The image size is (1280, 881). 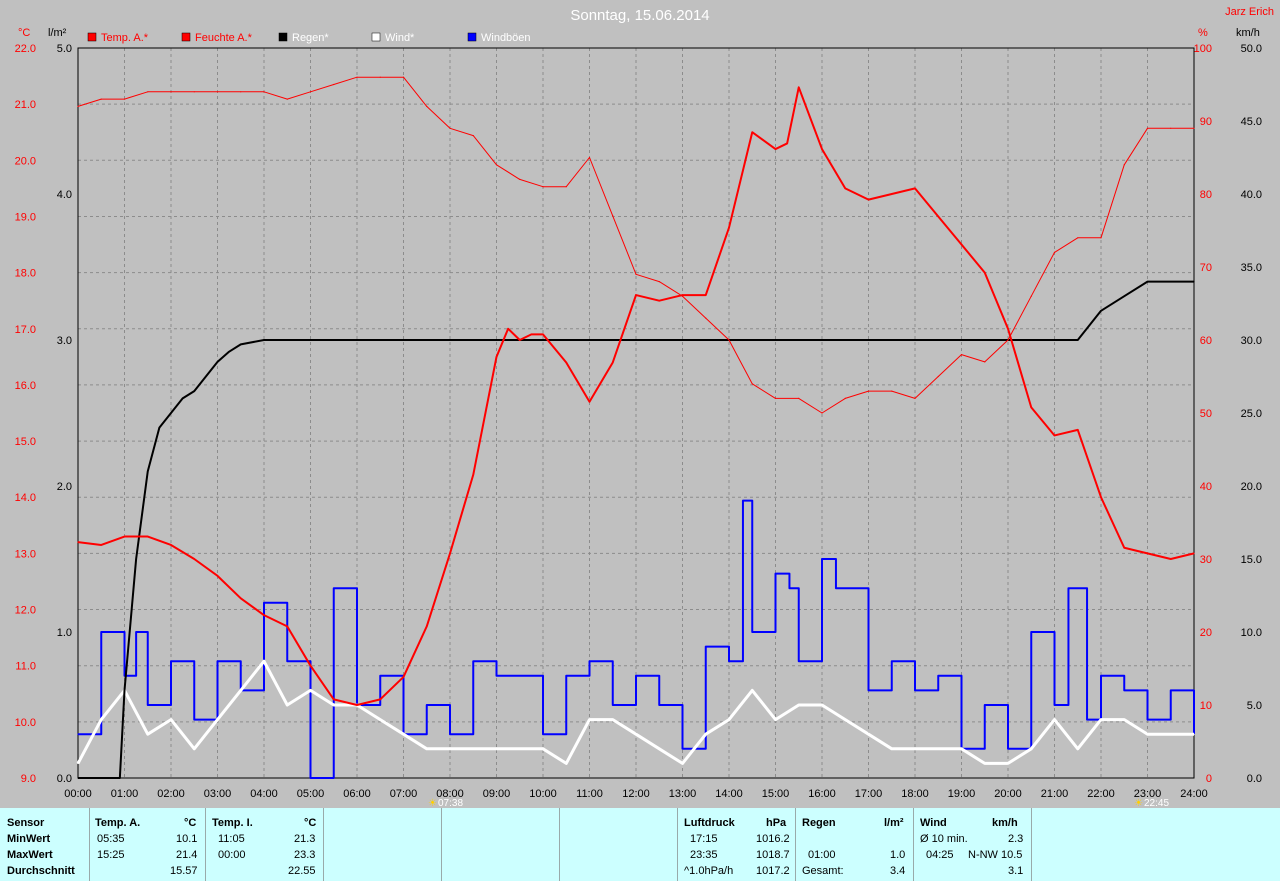 I want to click on sunrise-marker: ☀ 07:38, so click(x=445, y=803).